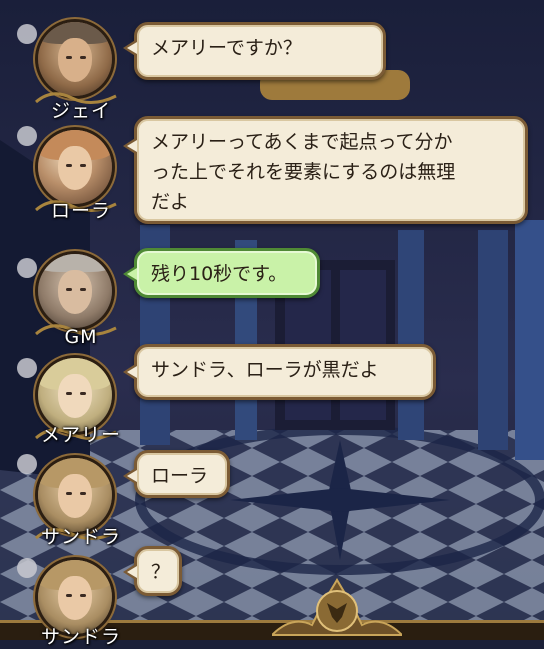 Image resolution: width=544 pixels, height=649 pixels. Describe the element at coordinates (80, 211) in the screenshot. I see `speaker-name: ローラ` at that location.